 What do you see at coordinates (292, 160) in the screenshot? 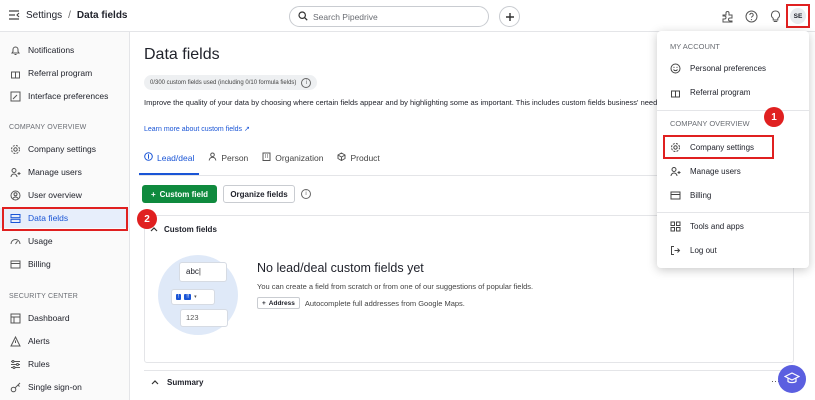
I see `tab-organization: Organization` at bounding box center [292, 160].